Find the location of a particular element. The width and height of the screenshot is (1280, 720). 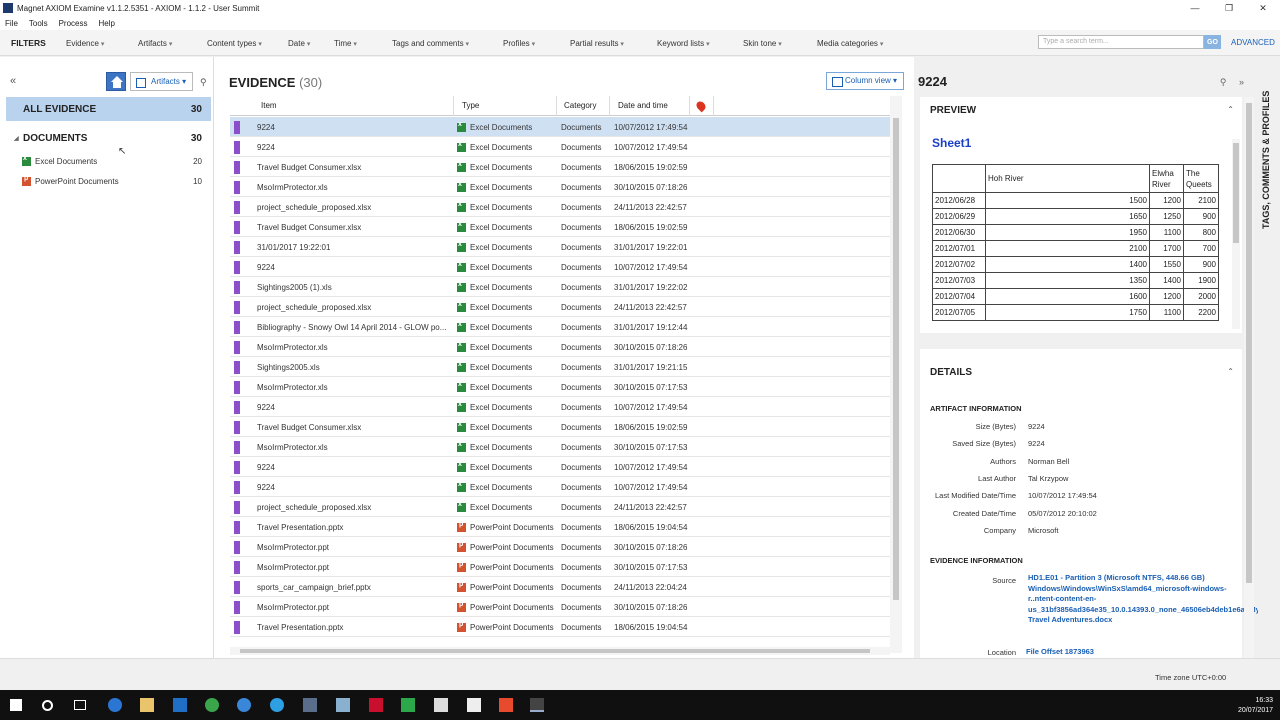

windows-start-icon is located at coordinates (16, 705).